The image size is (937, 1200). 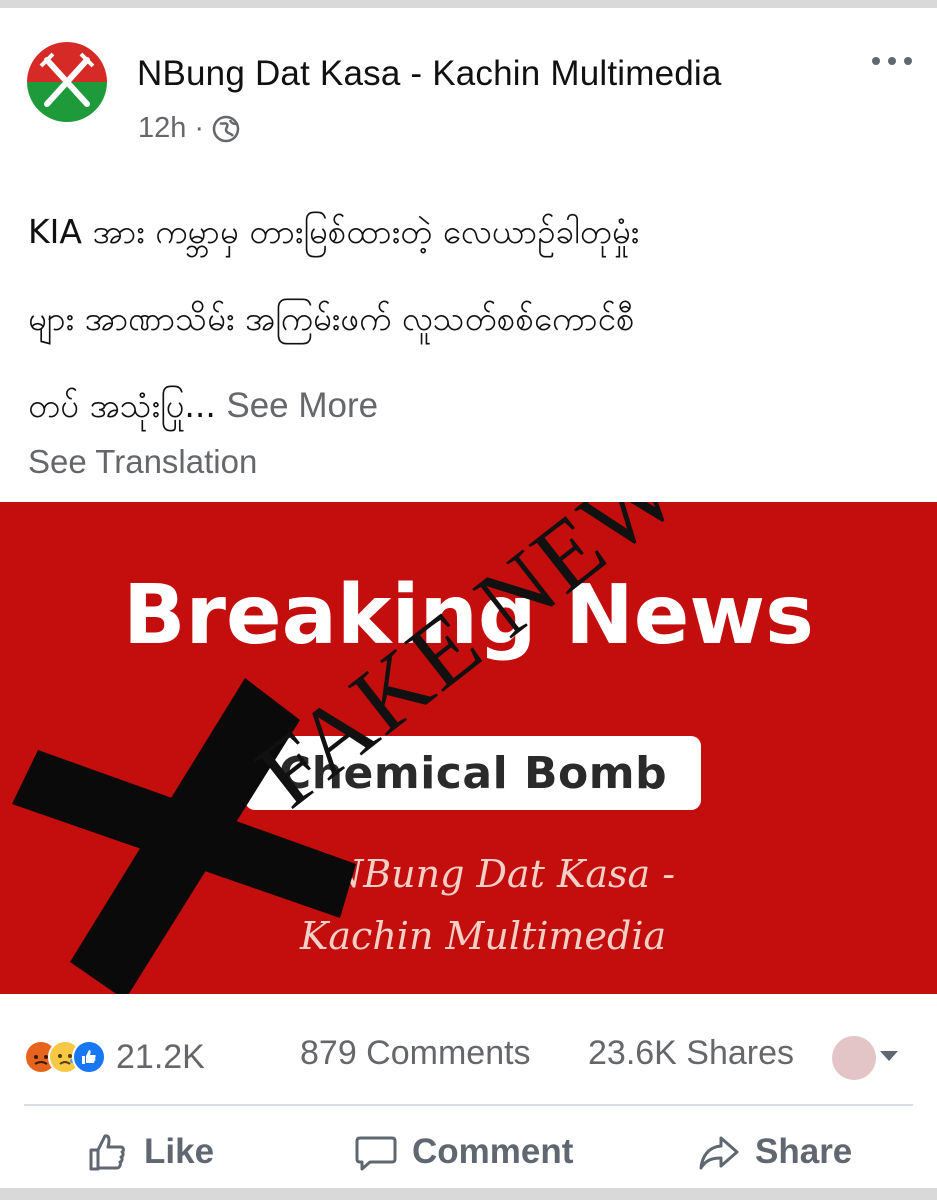 I want to click on more-options-icon, so click(x=892, y=61).